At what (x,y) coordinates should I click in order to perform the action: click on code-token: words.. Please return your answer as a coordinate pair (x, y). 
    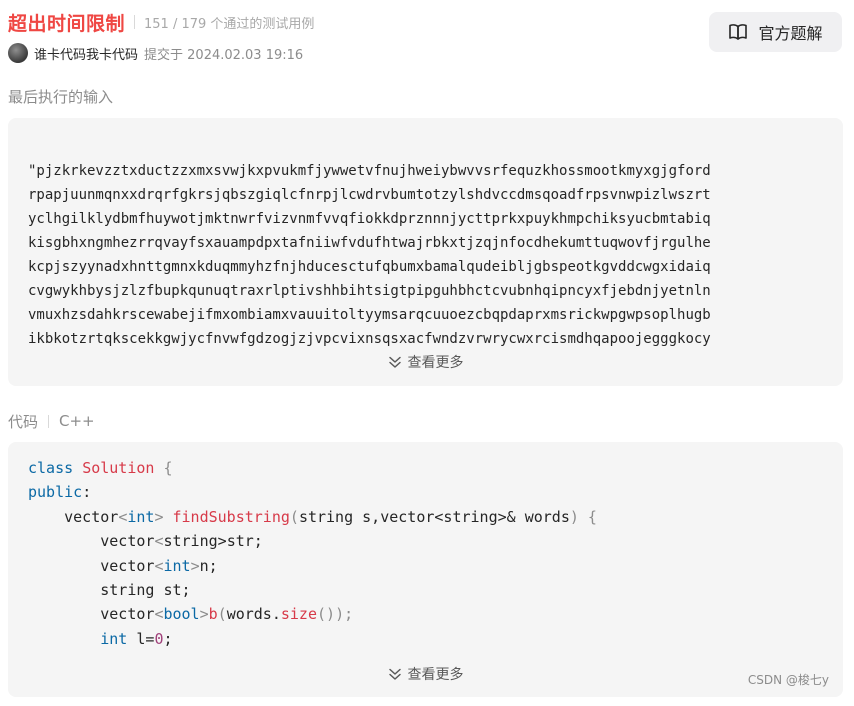
    Looking at the image, I should click on (253, 614).